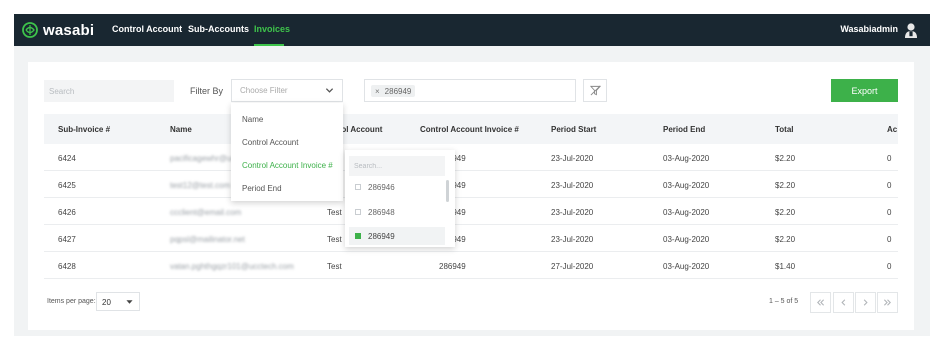  I want to click on cell-sub-invoice: 6428, so click(67, 266).